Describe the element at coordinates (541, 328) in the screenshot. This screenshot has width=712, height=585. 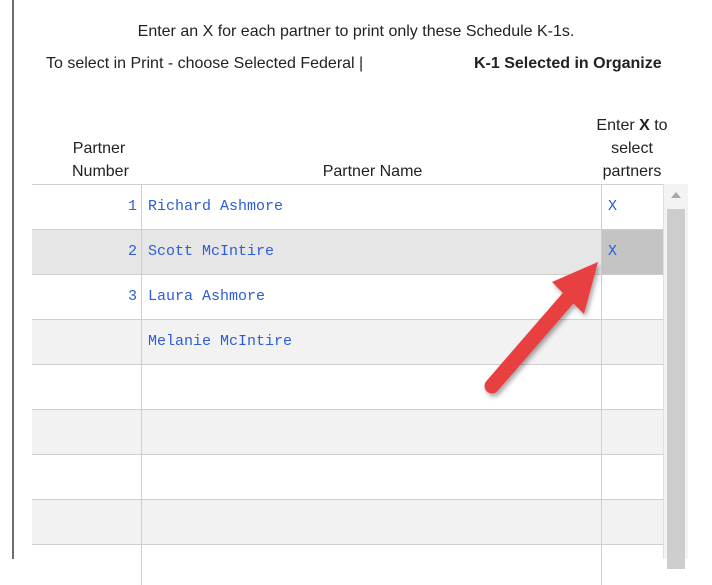
I see `red-arrow-icon` at that location.